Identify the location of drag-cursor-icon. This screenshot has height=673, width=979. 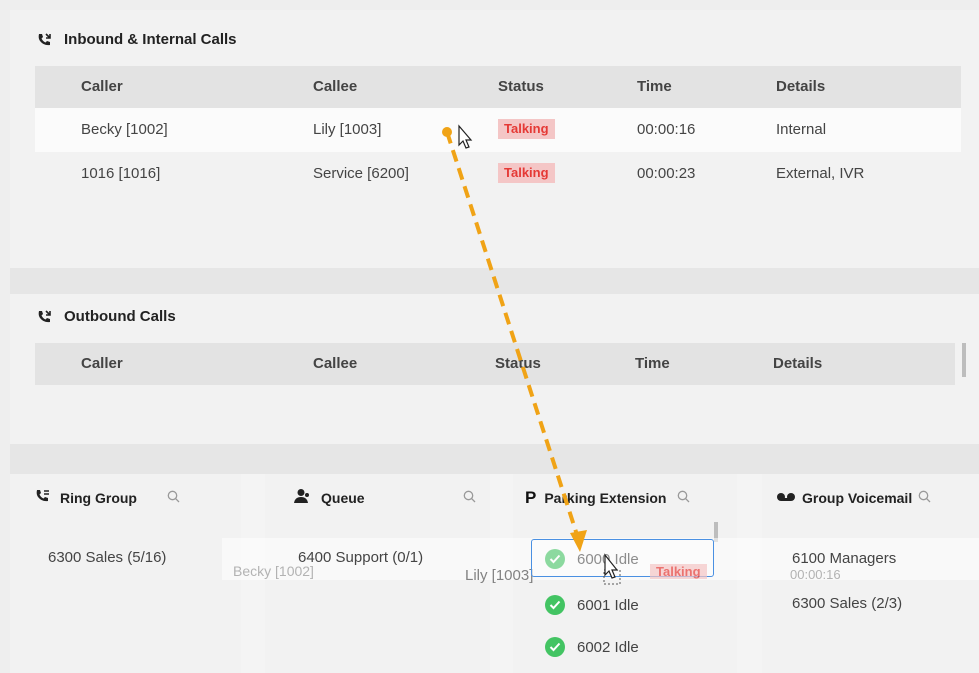
(612, 569).